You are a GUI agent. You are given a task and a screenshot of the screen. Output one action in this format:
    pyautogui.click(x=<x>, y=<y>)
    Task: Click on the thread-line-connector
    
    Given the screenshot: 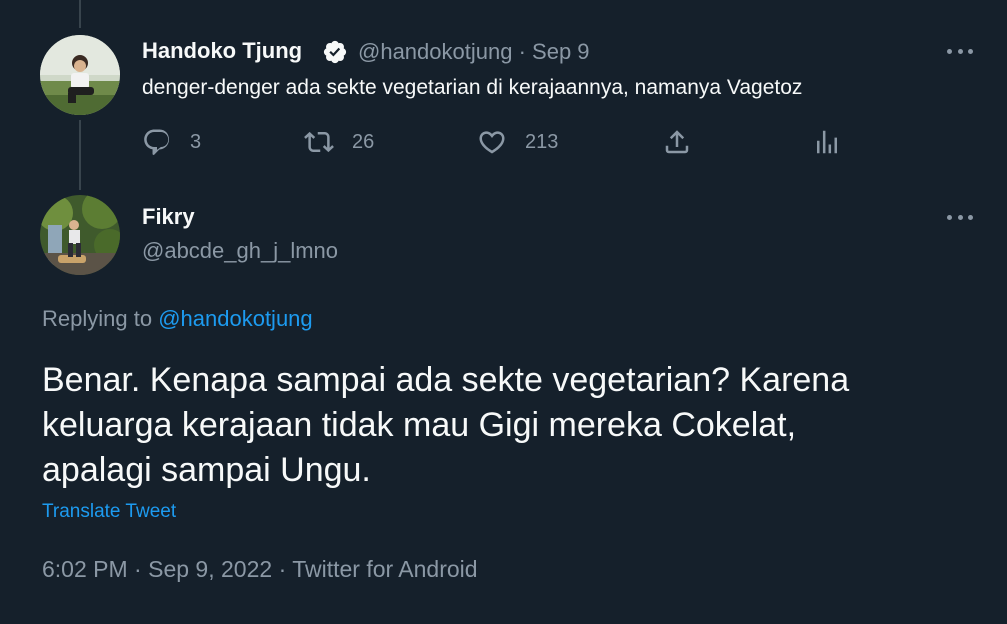 What is the action you would take?
    pyautogui.click(x=80, y=155)
    